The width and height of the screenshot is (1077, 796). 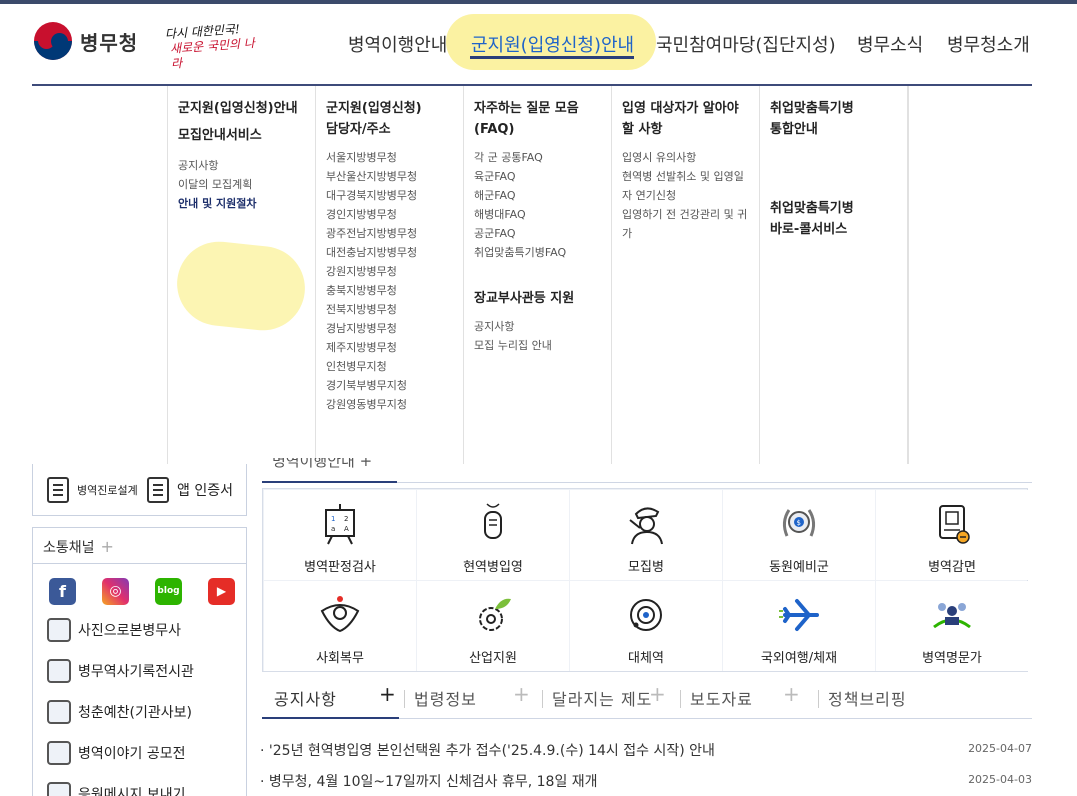 What do you see at coordinates (394, 309) in the screenshot?
I see `mega-link-office: 전북지방병무청` at bounding box center [394, 309].